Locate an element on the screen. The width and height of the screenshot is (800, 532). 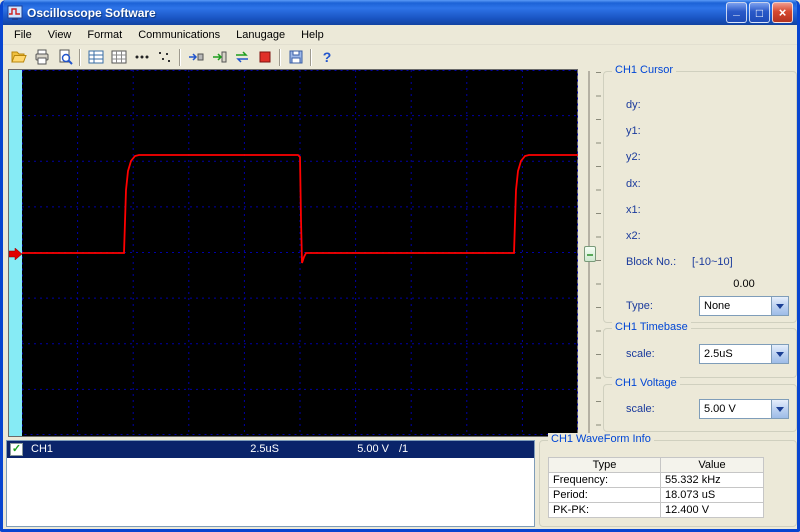
channel-row: ✓ CH1 2.5uS 5.00 V /1 is located at coordinates (270, 449).